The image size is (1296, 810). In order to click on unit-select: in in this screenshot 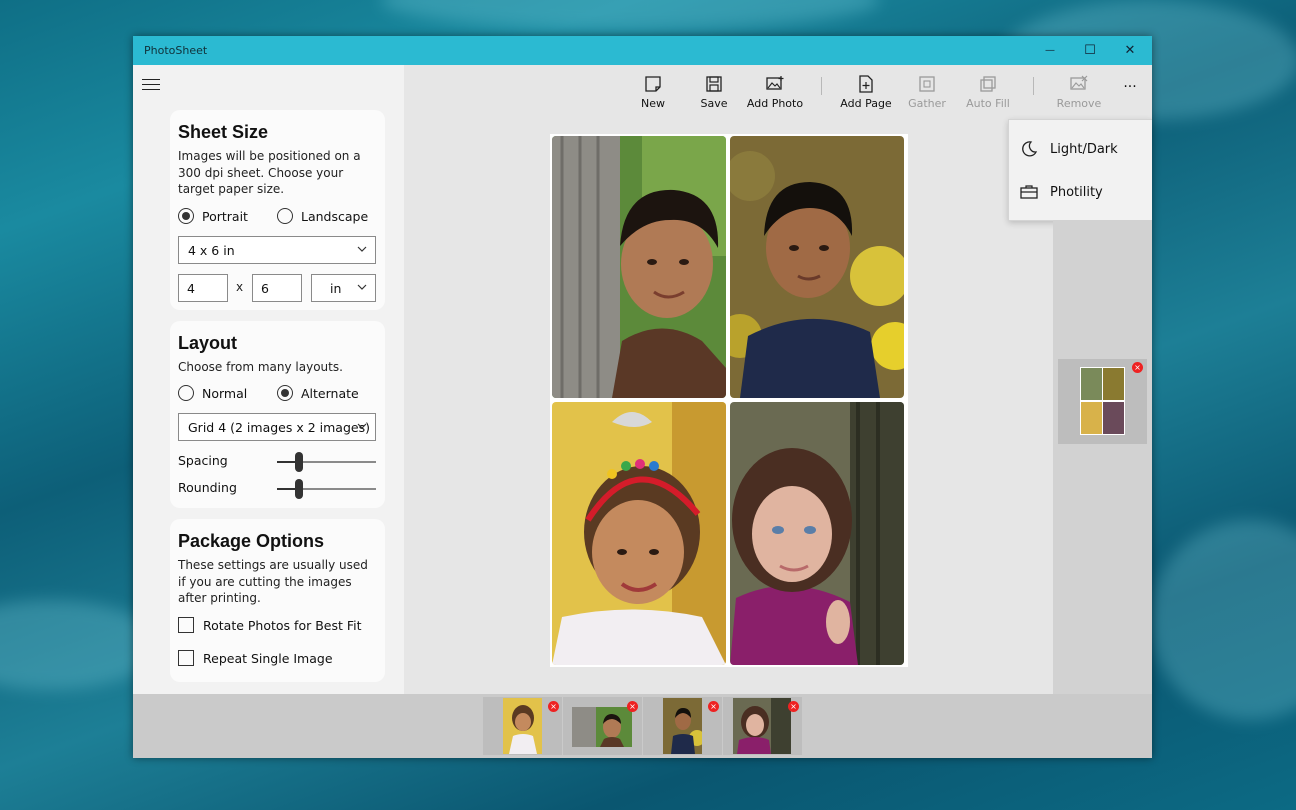, I will do `click(343, 288)`.